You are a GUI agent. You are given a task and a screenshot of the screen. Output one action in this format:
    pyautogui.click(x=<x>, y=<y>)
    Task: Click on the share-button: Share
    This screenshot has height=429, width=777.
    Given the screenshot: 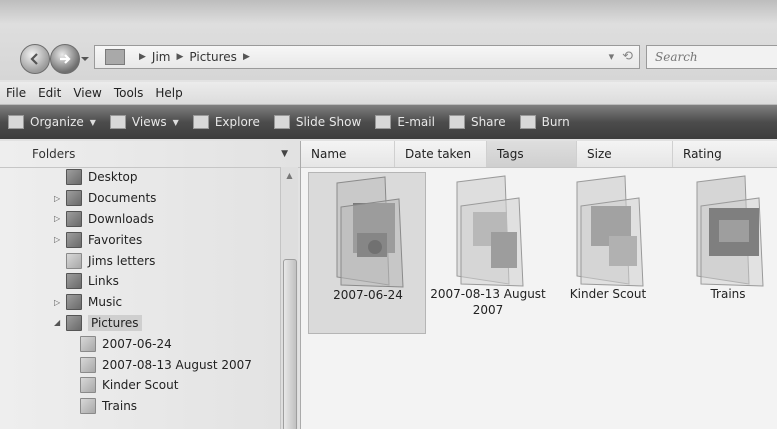 What is the action you would take?
    pyautogui.click(x=477, y=122)
    